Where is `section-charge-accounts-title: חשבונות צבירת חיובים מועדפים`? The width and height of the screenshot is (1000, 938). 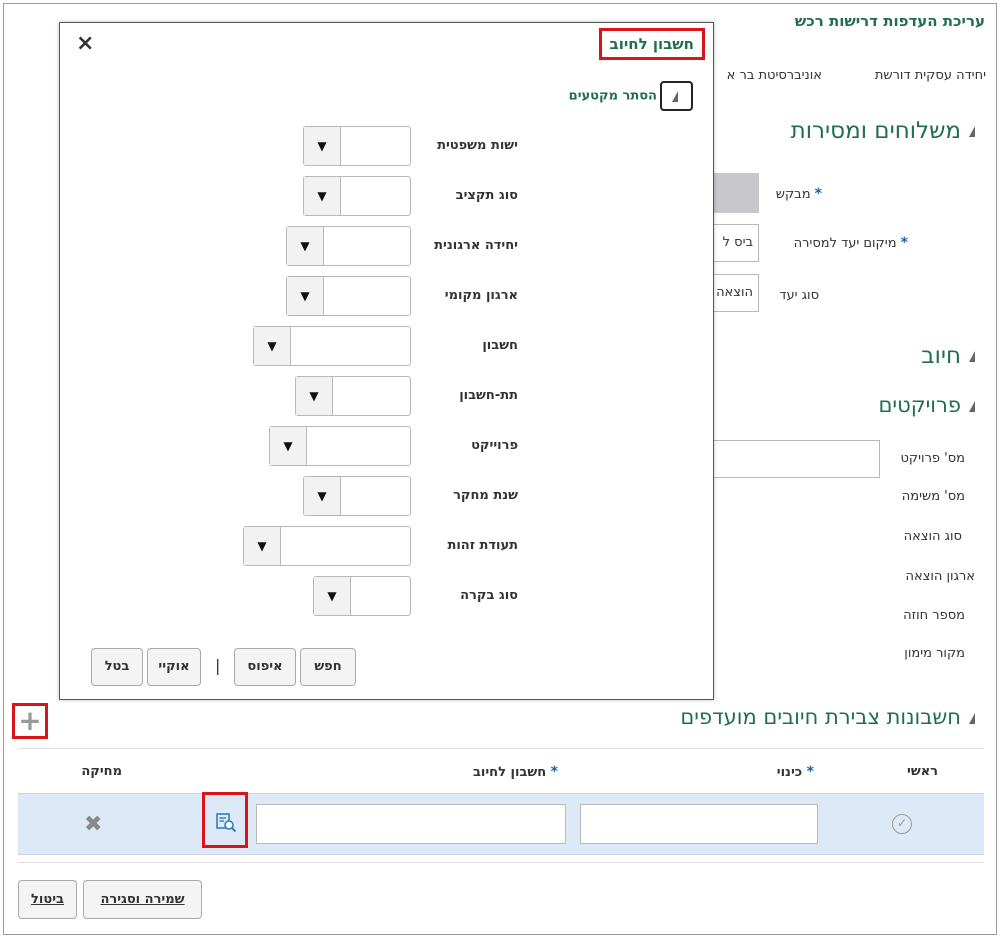
section-charge-accounts-title: חשבונות צבירת חיובים מועדפים is located at coordinates (820, 717).